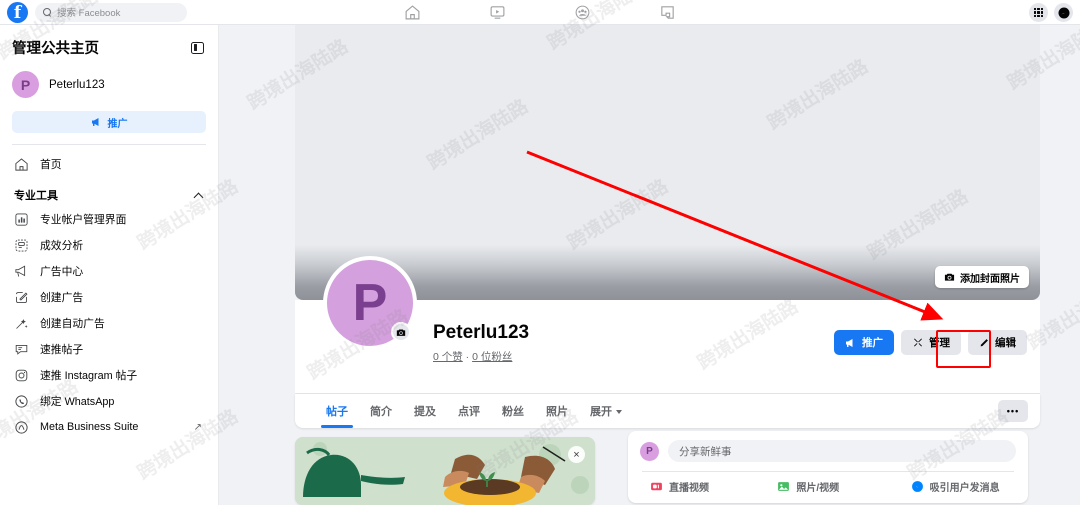  I want to click on tab-label: 点评, so click(469, 412).